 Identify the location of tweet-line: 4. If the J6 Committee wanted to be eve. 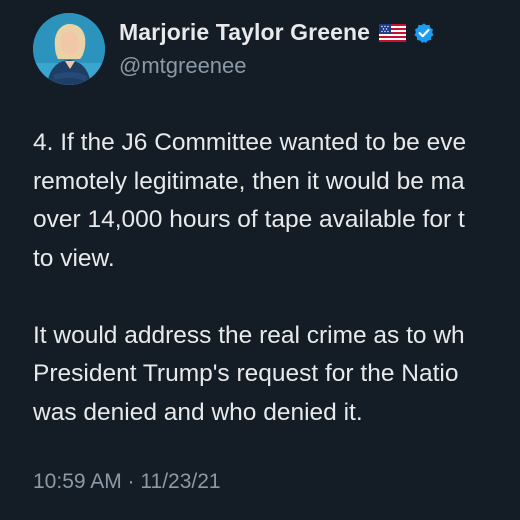
(250, 142).